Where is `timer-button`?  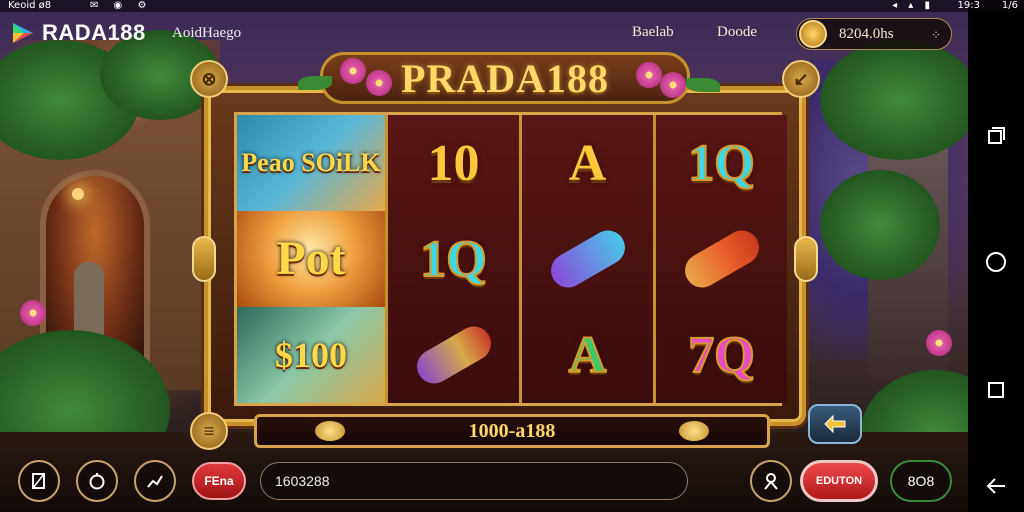
timer-button is located at coordinates (97, 481).